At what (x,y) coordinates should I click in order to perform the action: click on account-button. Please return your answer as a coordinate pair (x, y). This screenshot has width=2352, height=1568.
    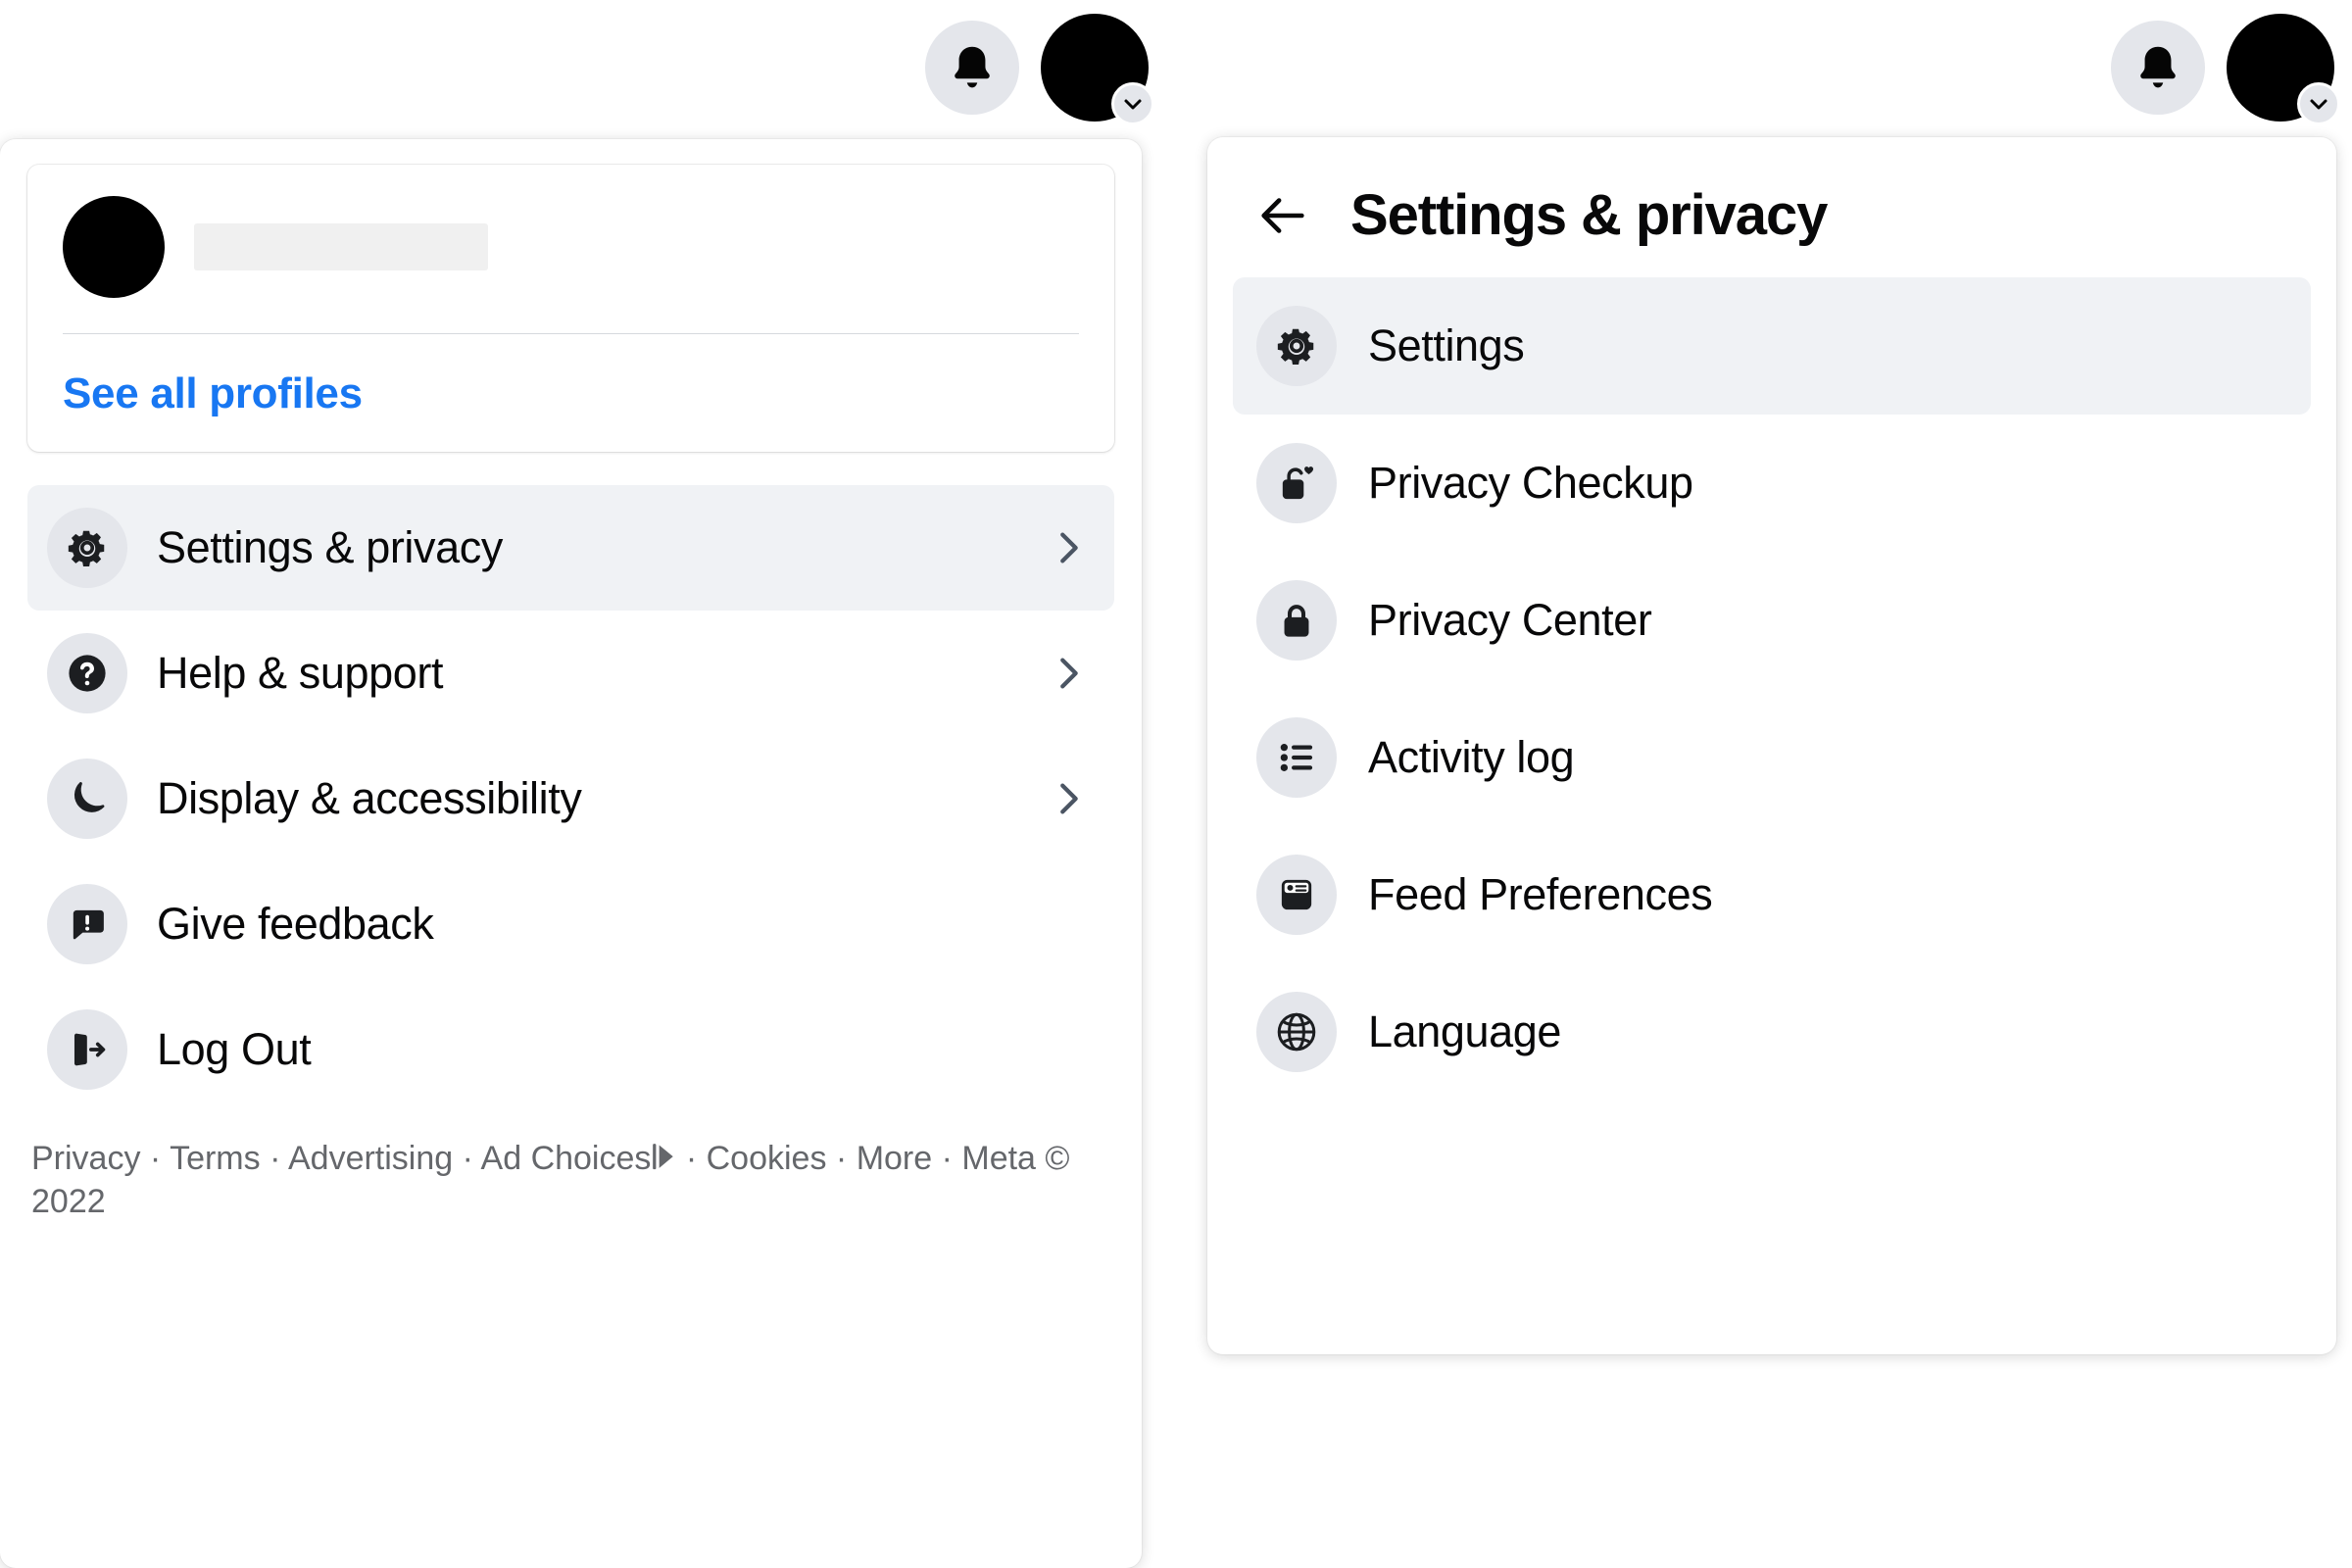
    Looking at the image, I should click on (1097, 69).